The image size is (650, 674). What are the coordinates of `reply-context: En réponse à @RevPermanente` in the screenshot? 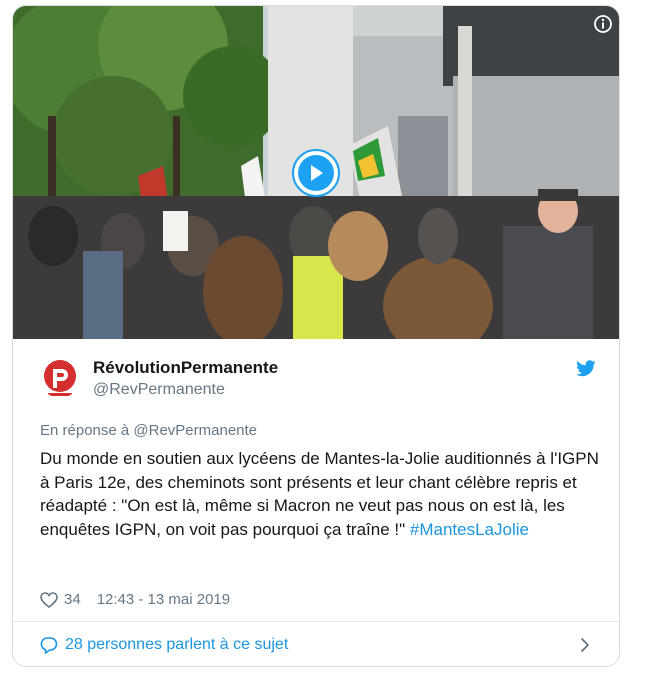 It's located at (148, 430).